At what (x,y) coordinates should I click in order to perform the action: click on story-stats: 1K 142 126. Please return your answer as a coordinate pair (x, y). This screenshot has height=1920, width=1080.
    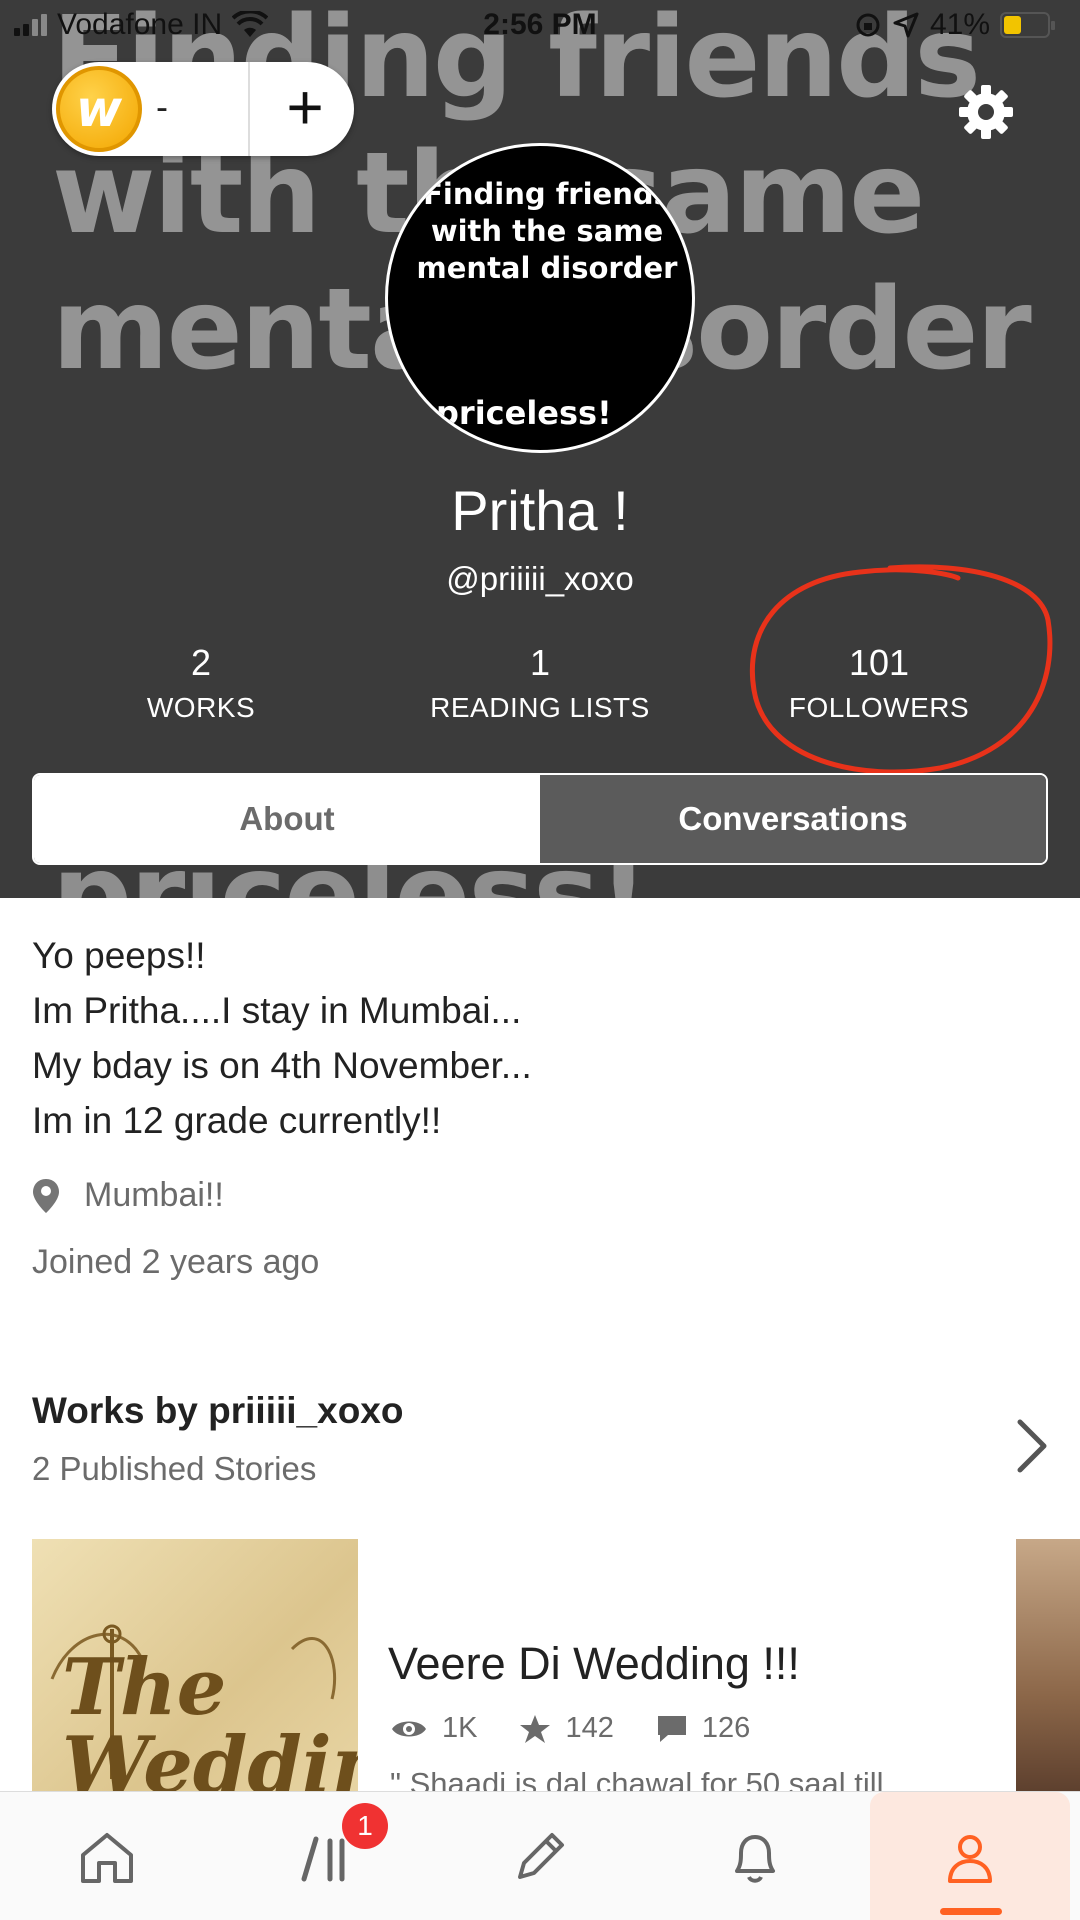
    Looking at the image, I should click on (591, 1728).